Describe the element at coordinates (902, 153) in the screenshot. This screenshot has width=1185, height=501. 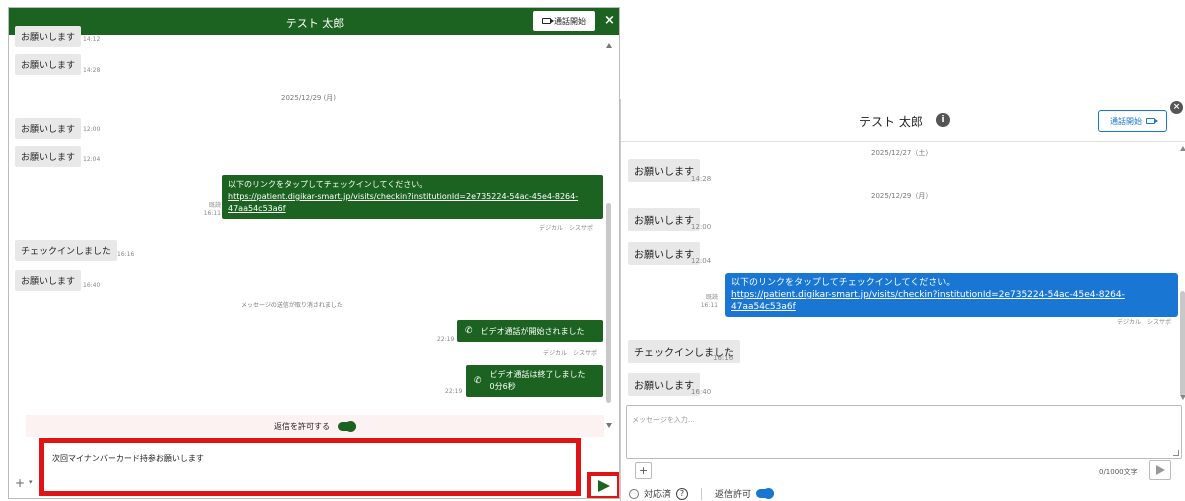
I see `date-divider: 2025/12/27（土）` at that location.